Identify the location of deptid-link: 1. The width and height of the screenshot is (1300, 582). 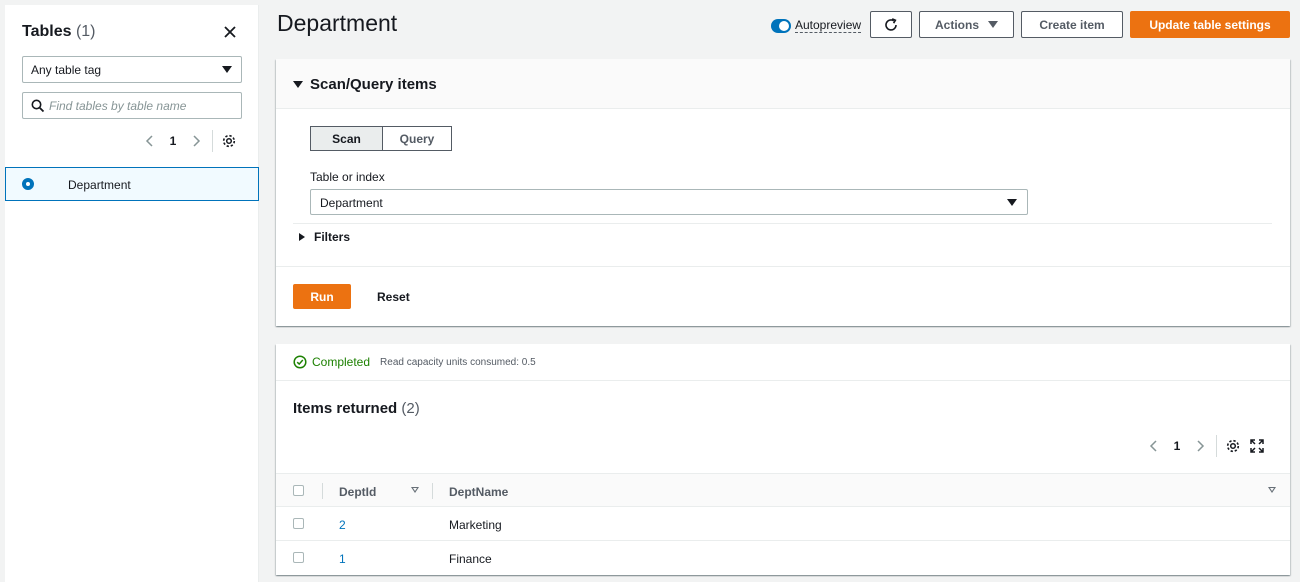
(342, 559).